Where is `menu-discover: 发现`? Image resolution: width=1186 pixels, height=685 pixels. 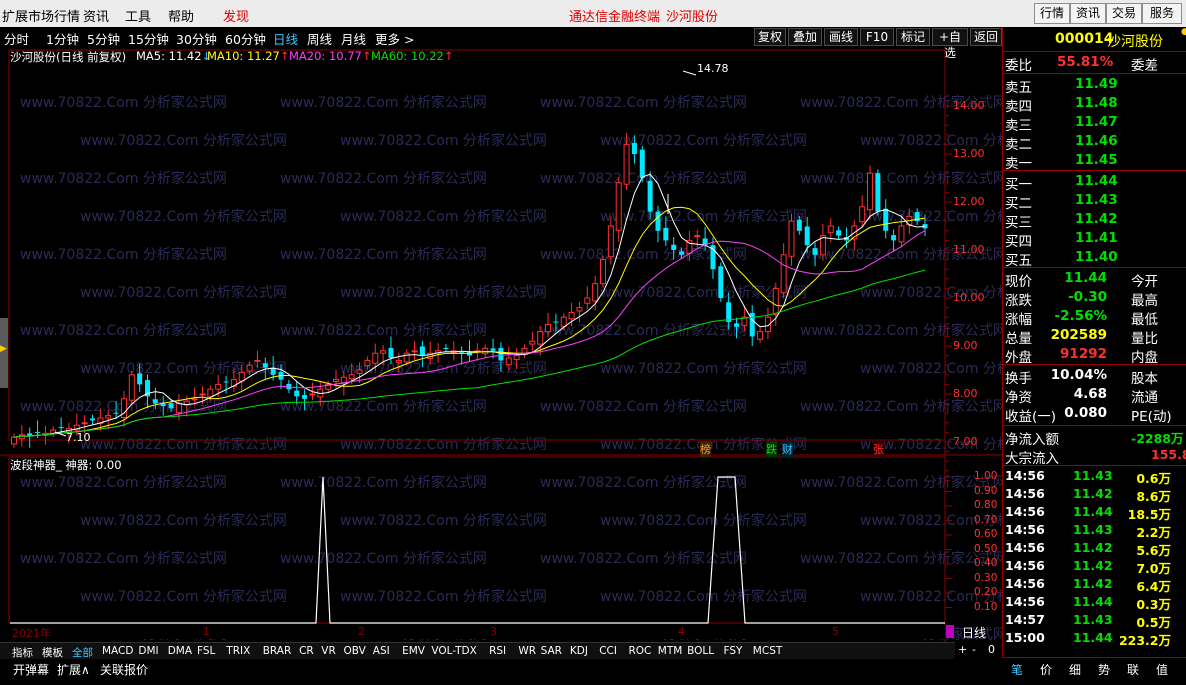
menu-discover: 发现 is located at coordinates (236, 15).